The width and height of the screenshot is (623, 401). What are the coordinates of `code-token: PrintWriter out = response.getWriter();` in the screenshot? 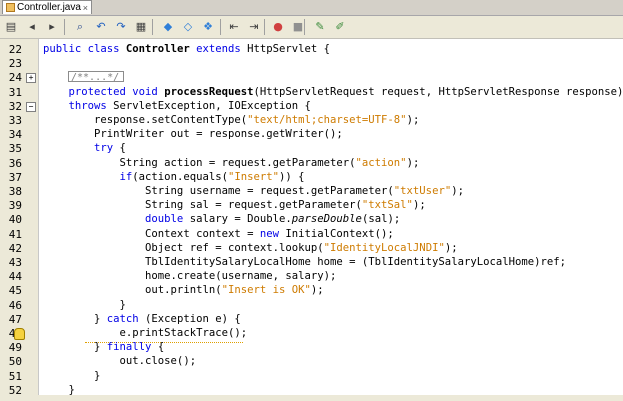 It's located at (193, 134).